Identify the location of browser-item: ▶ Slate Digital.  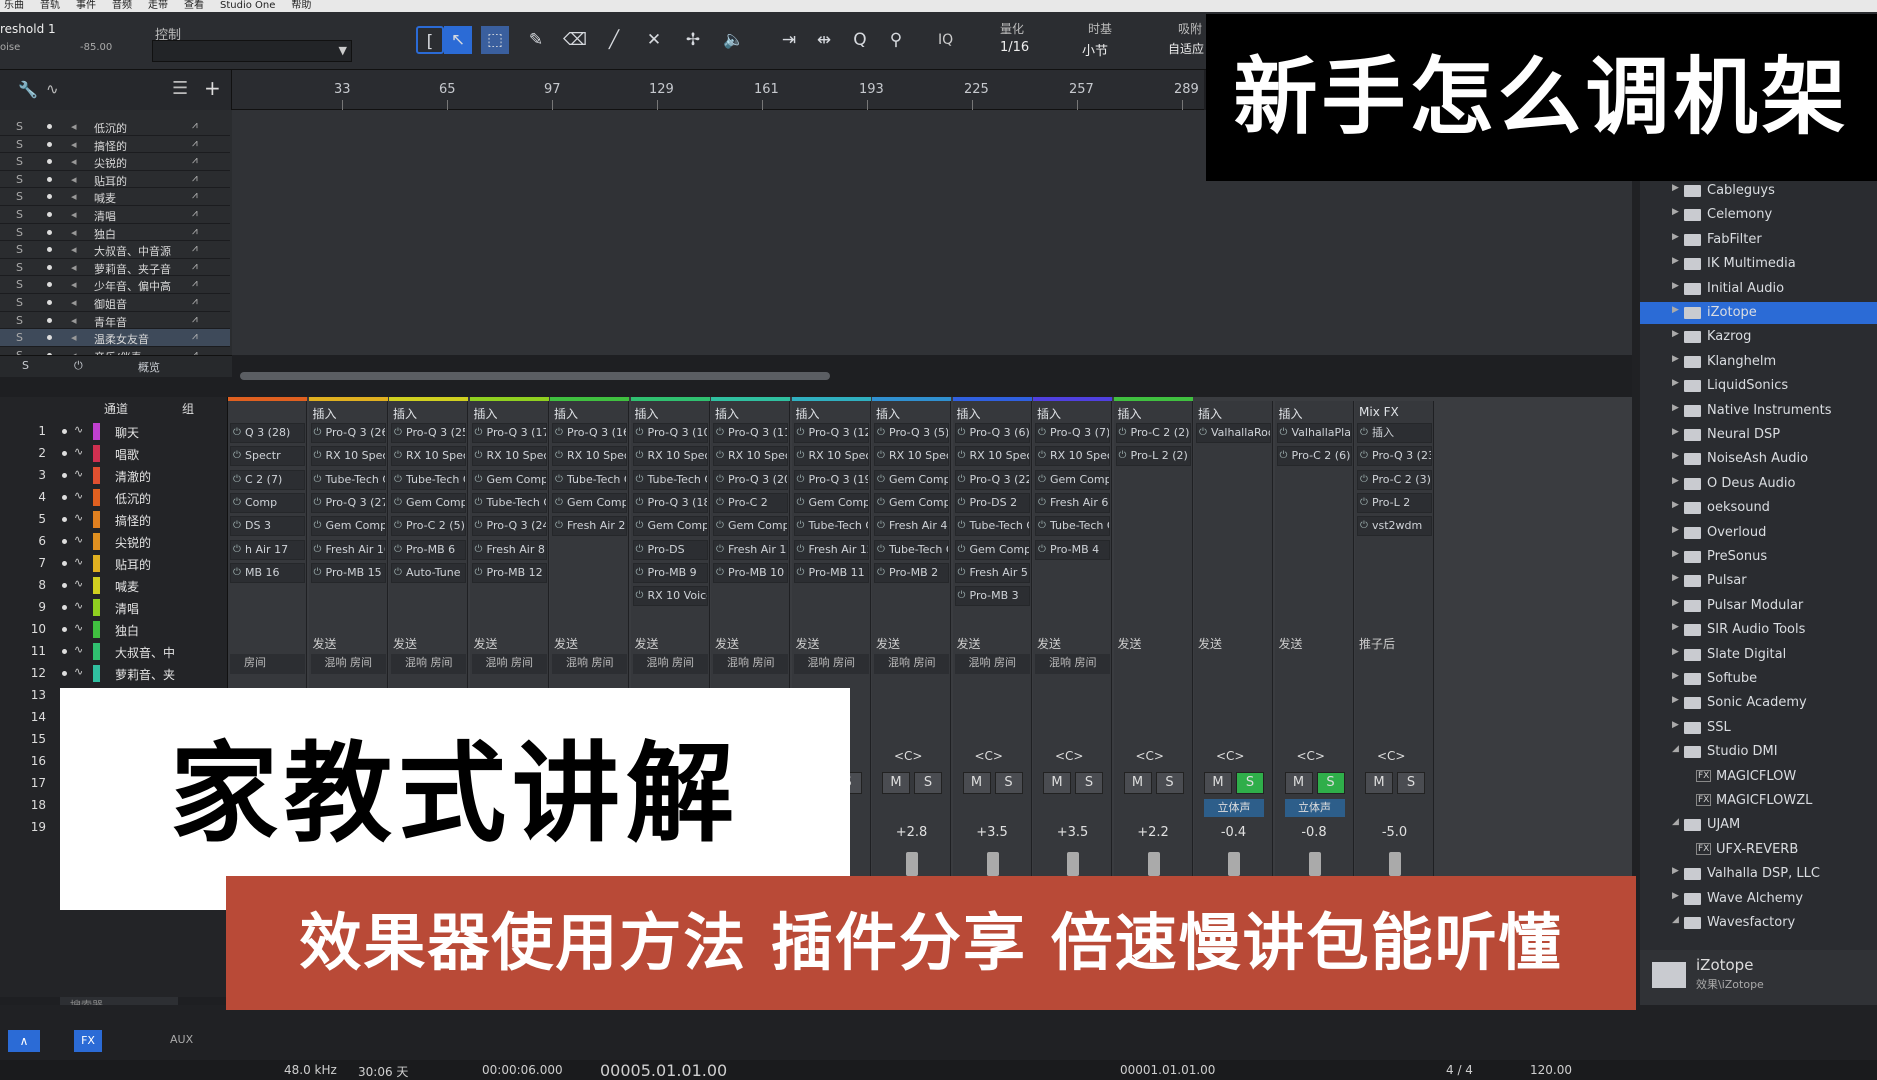
(1758, 655).